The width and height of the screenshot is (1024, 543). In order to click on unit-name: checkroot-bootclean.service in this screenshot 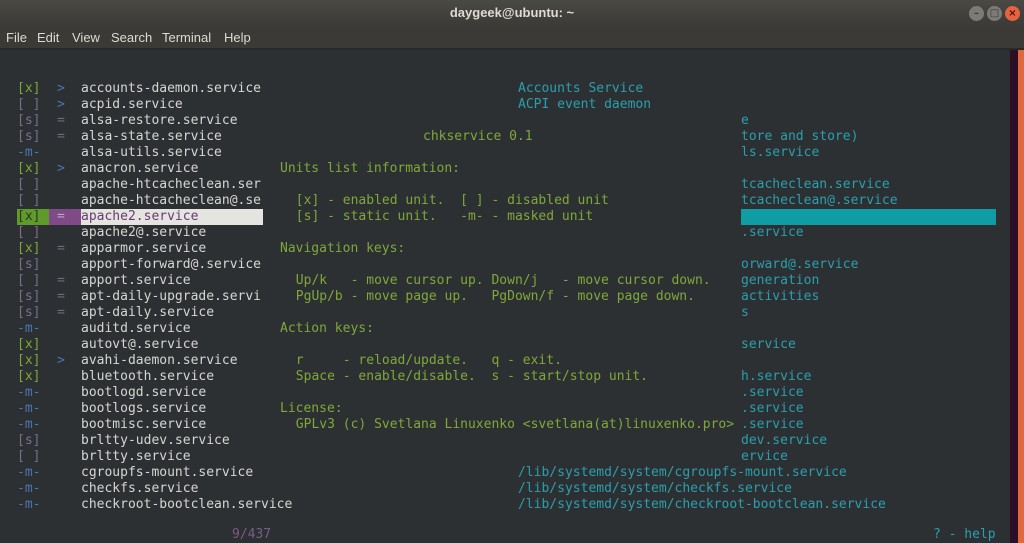, I will do `click(186, 505)`.